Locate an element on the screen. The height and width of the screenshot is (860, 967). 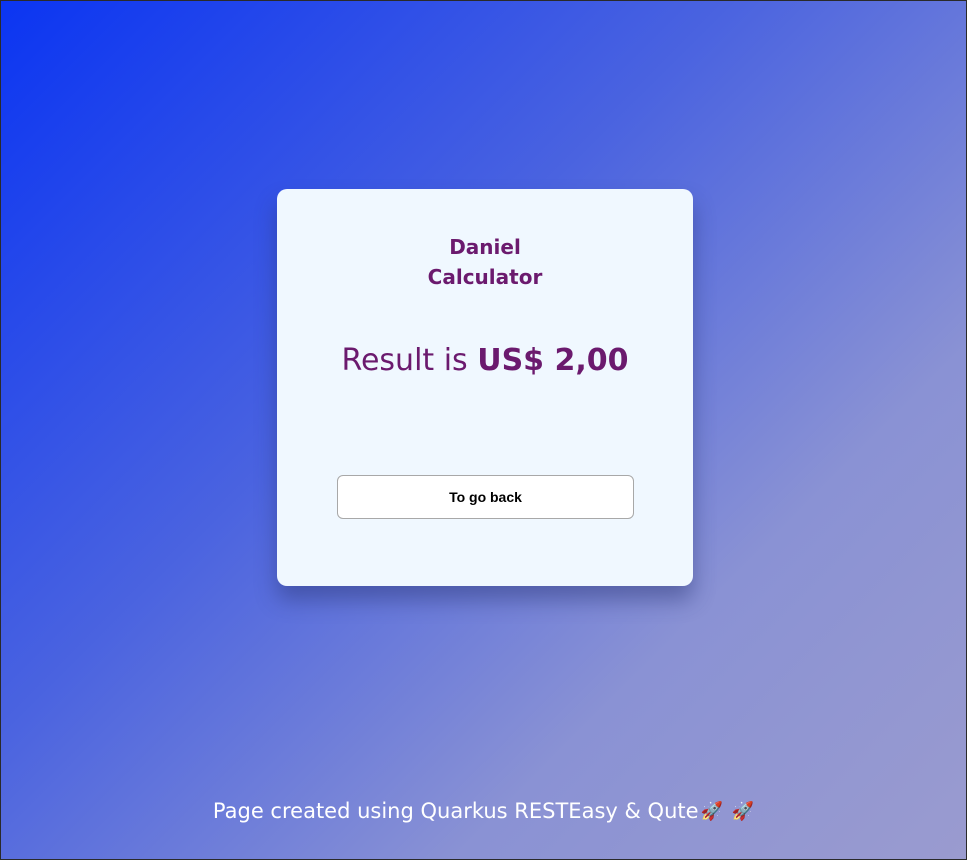
result-text: Result is US$ 2,00 is located at coordinates (485, 361).